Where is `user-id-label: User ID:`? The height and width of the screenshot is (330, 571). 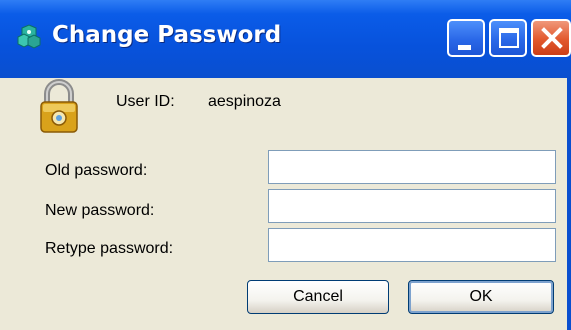 user-id-label: User ID: is located at coordinates (145, 101).